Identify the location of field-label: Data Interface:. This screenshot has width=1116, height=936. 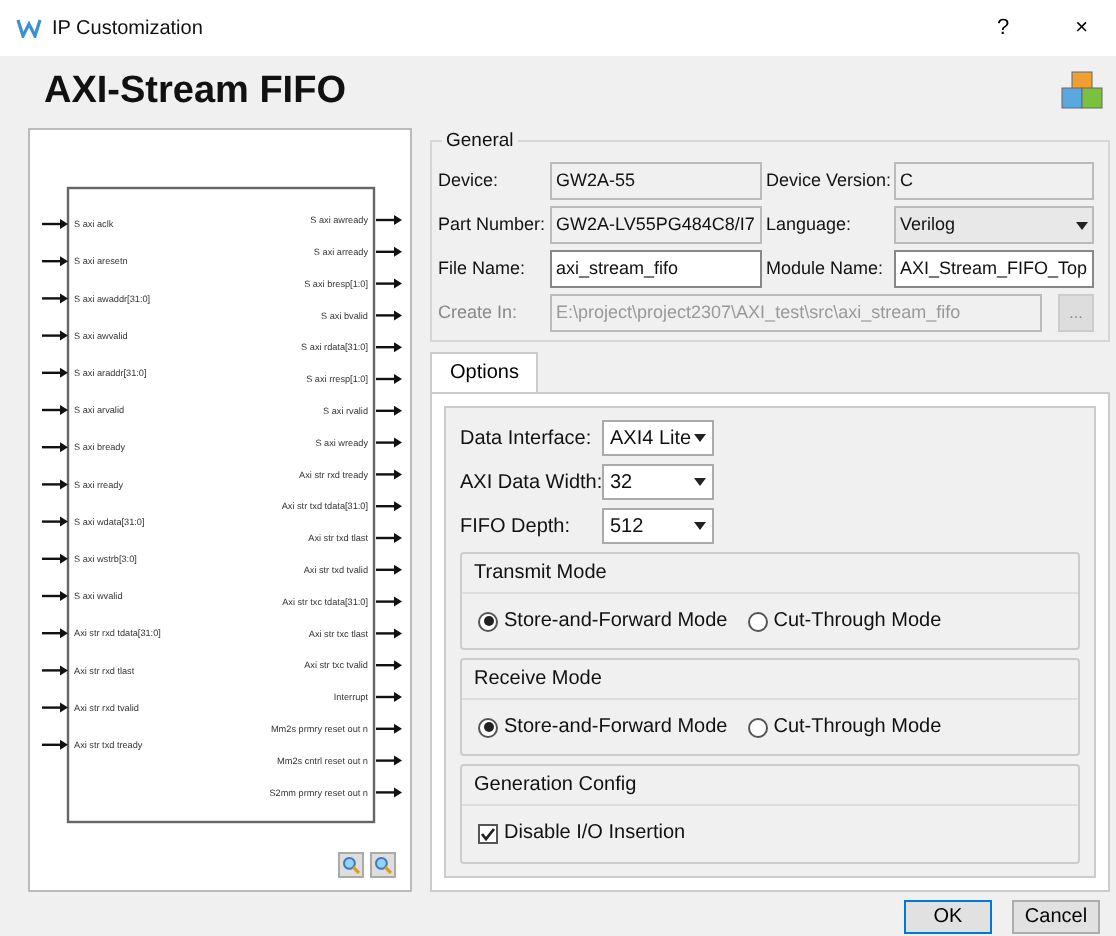
(527, 439).